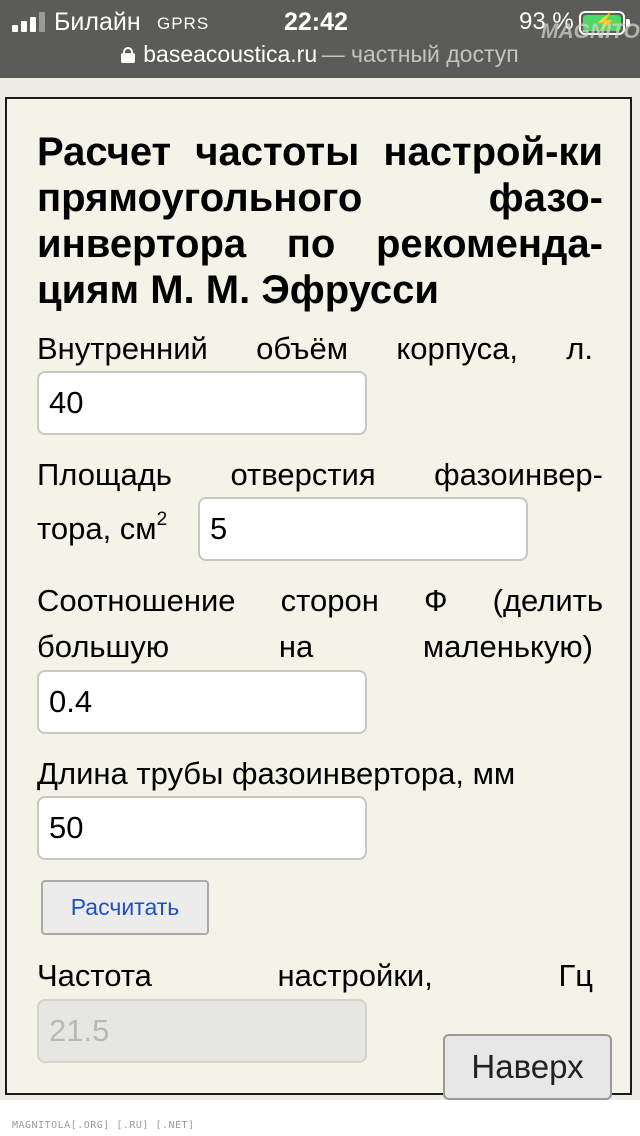 The width and height of the screenshot is (640, 1136). I want to click on area-label: тора, см2, so click(117, 529).